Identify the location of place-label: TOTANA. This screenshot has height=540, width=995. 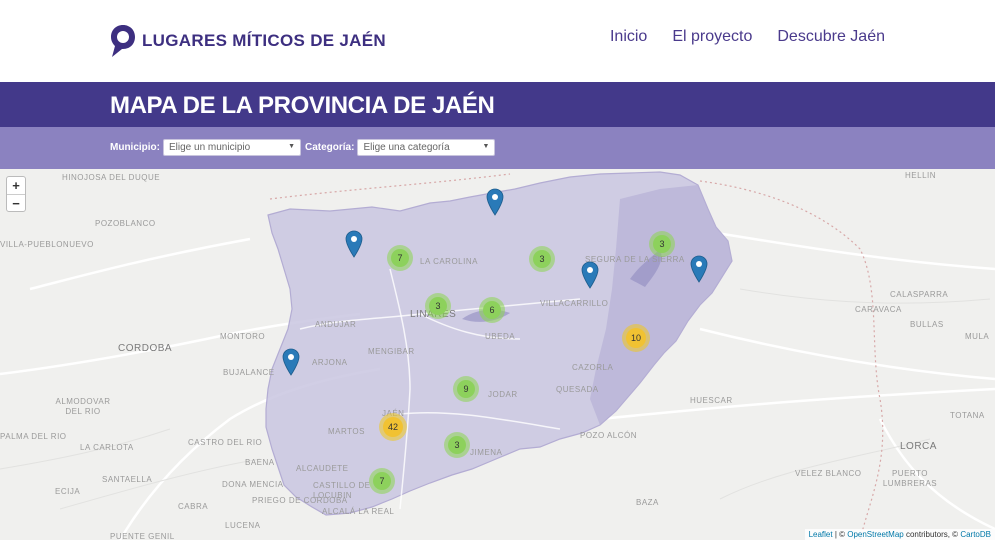
(967, 415).